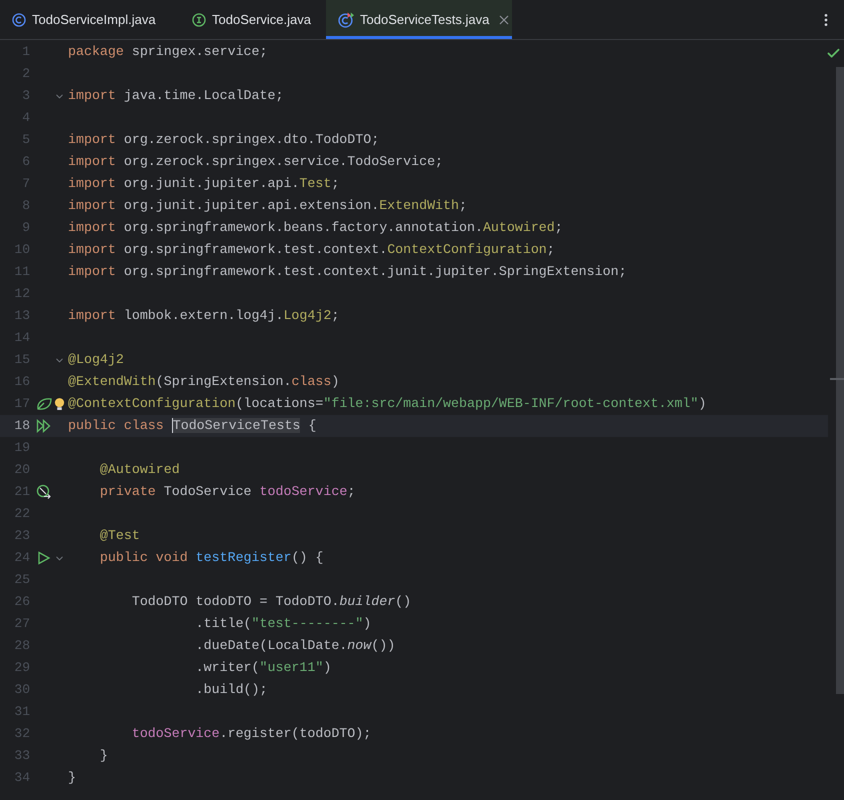  I want to click on code-line: import org.zerock.springex.dto.TodoDTO;, so click(224, 140).